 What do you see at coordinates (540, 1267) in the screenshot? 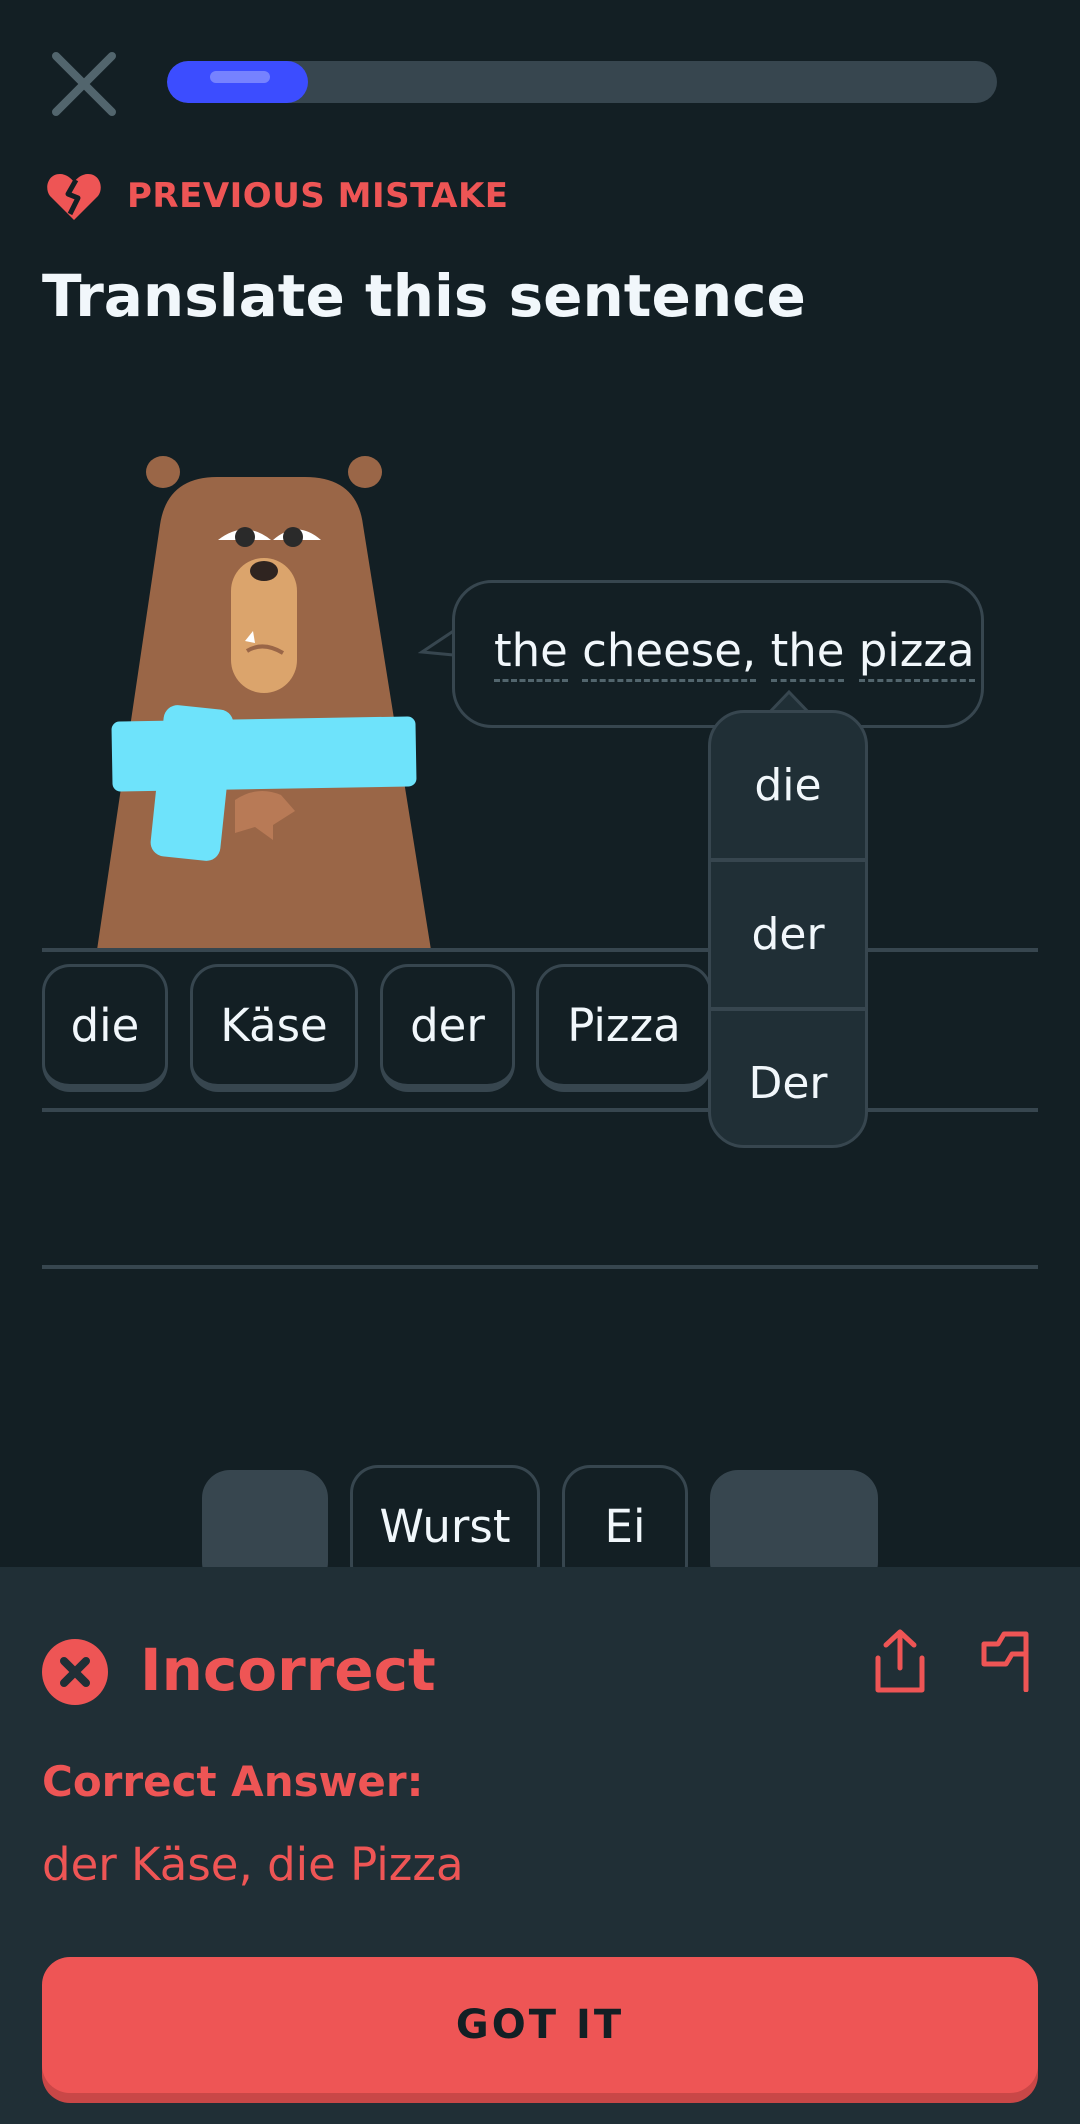
I see `answer-line-bottom` at bounding box center [540, 1267].